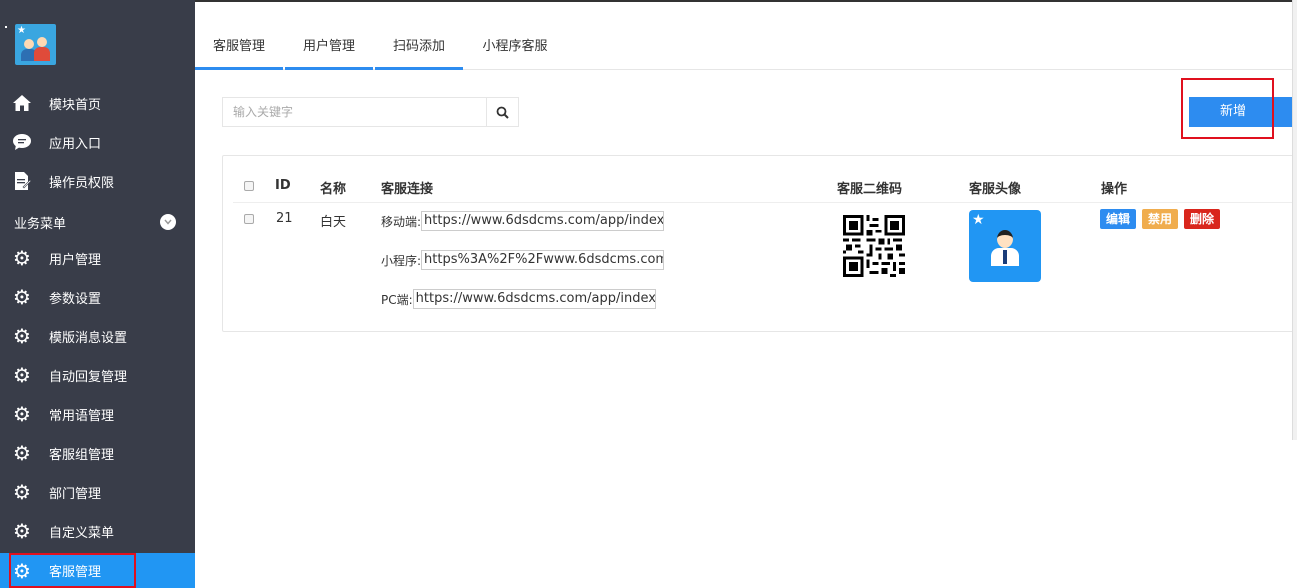  I want to click on sidebar-item-label: 常用语管理, so click(82, 416).